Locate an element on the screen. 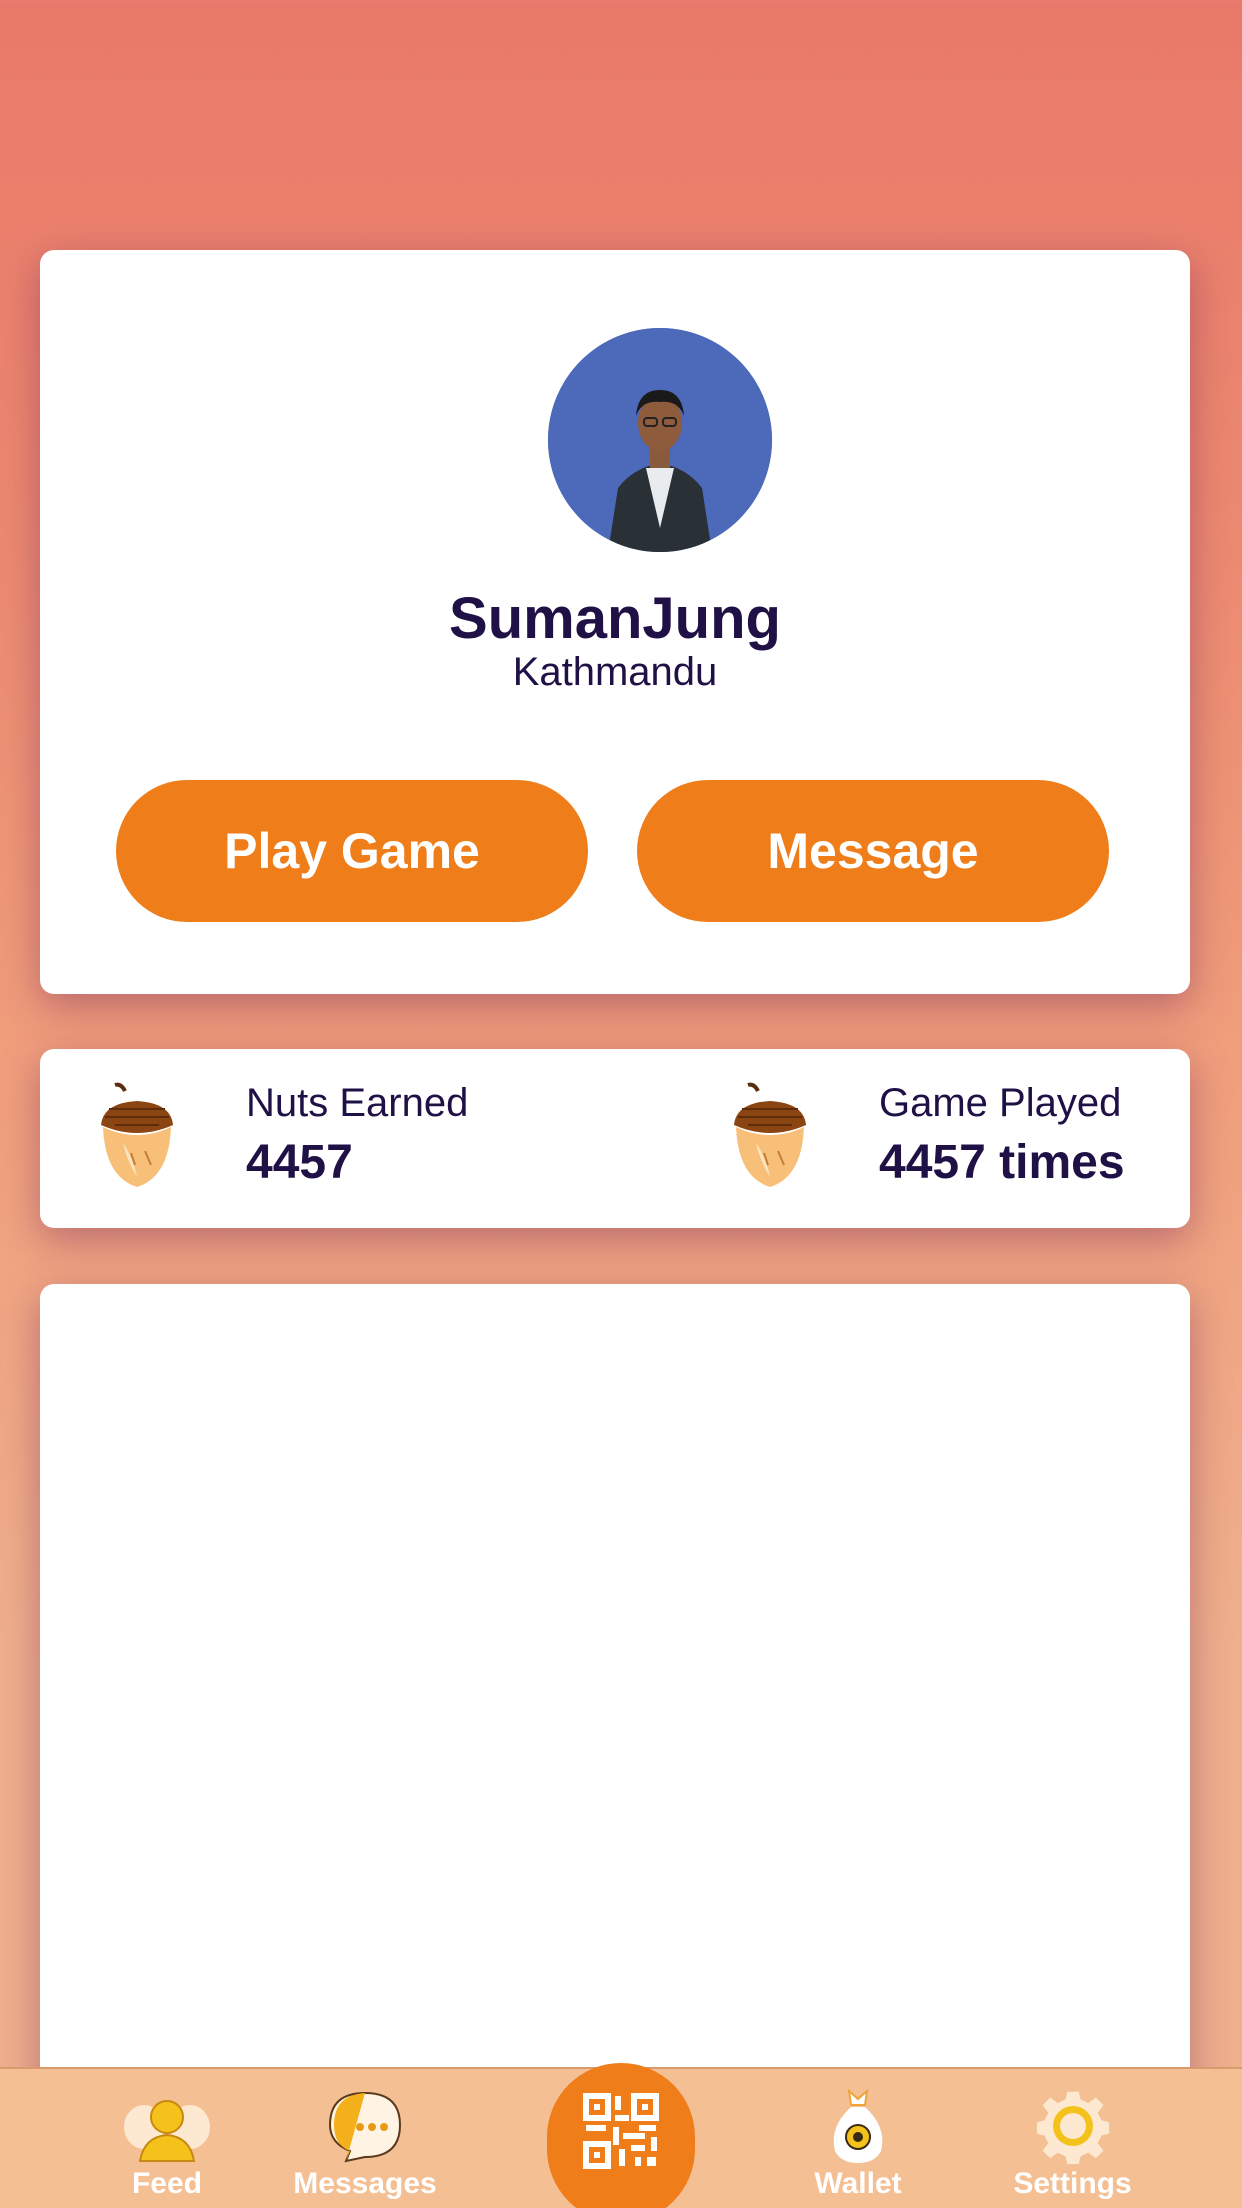  tab-messages: Messages is located at coordinates (365, 2138).